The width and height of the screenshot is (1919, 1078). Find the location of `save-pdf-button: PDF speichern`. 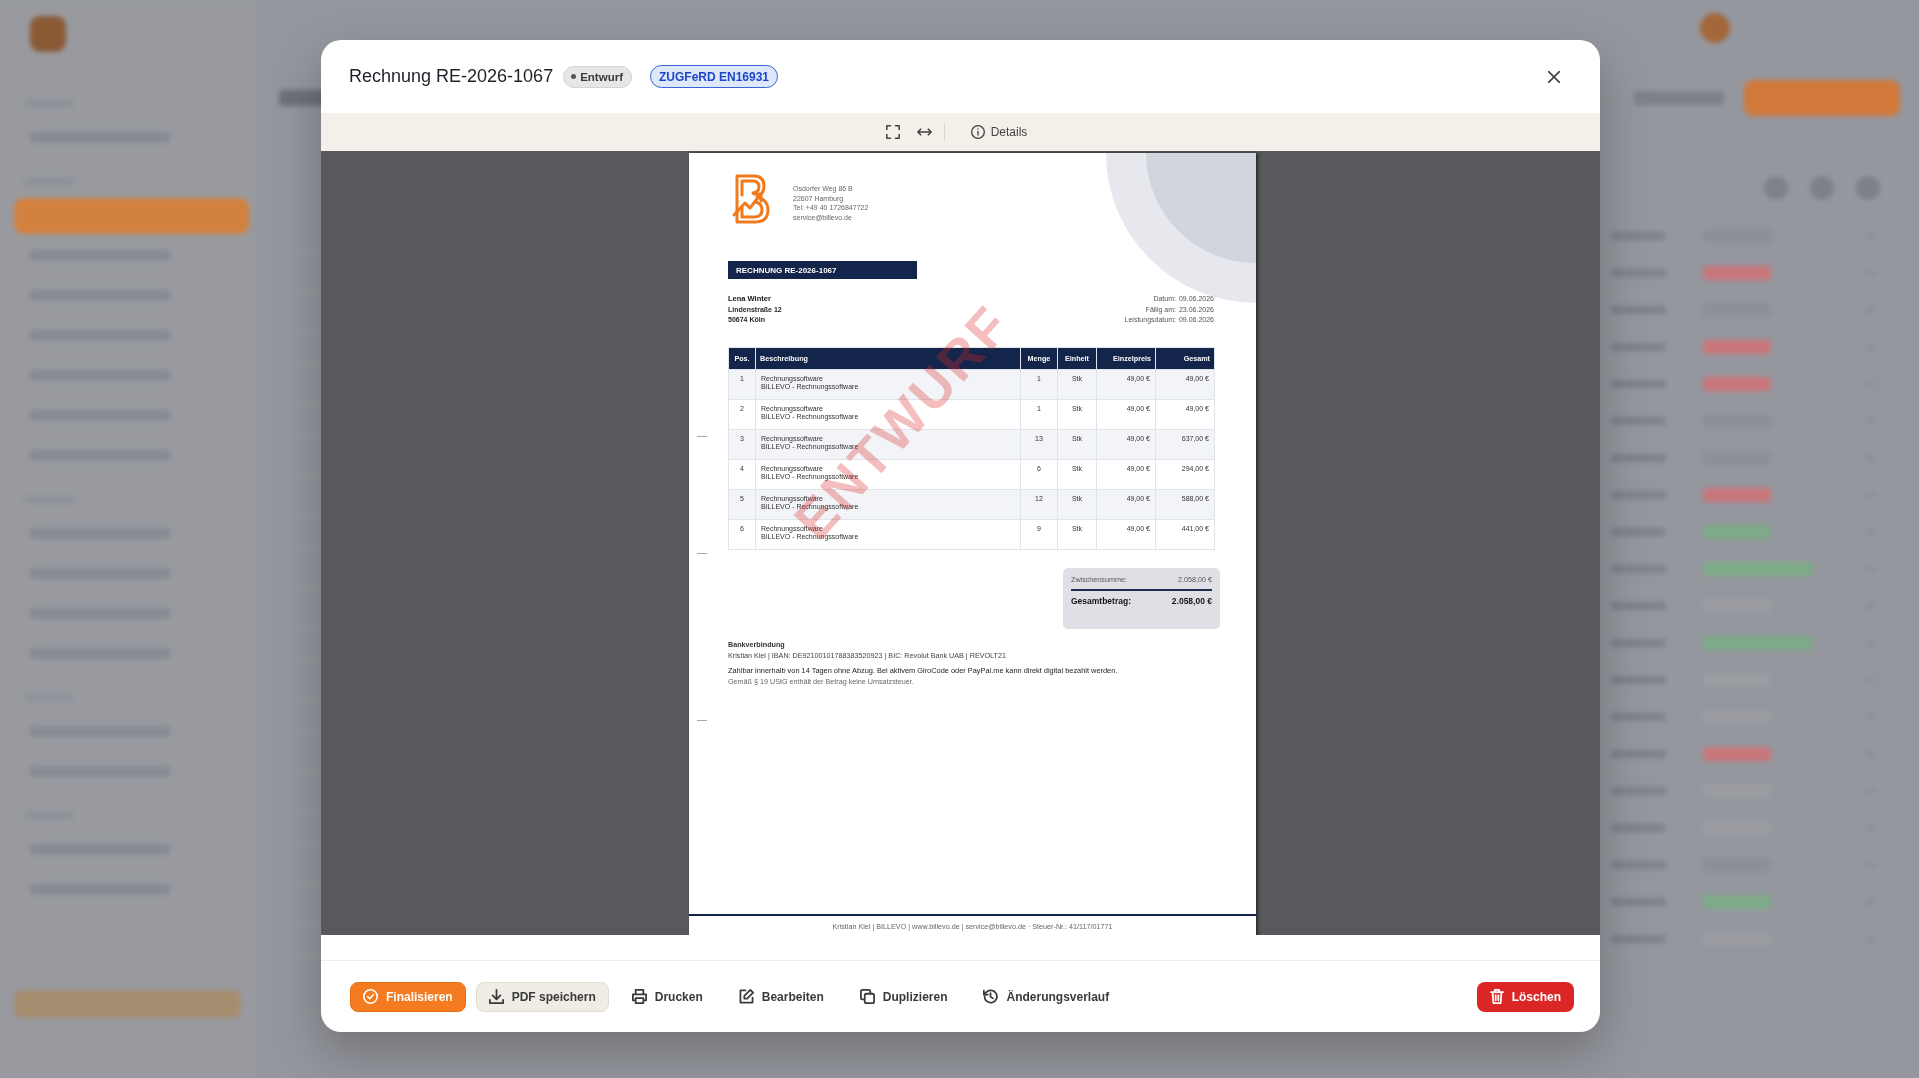

save-pdf-button: PDF speichern is located at coordinates (542, 996).